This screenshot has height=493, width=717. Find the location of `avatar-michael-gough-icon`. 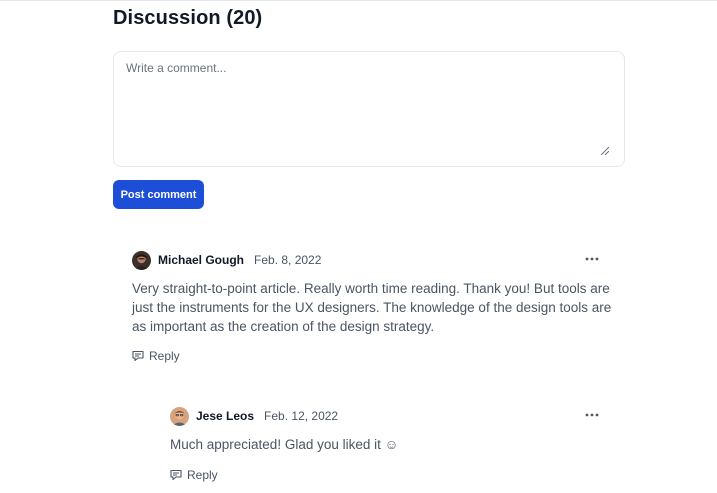

avatar-michael-gough-icon is located at coordinates (141, 260).